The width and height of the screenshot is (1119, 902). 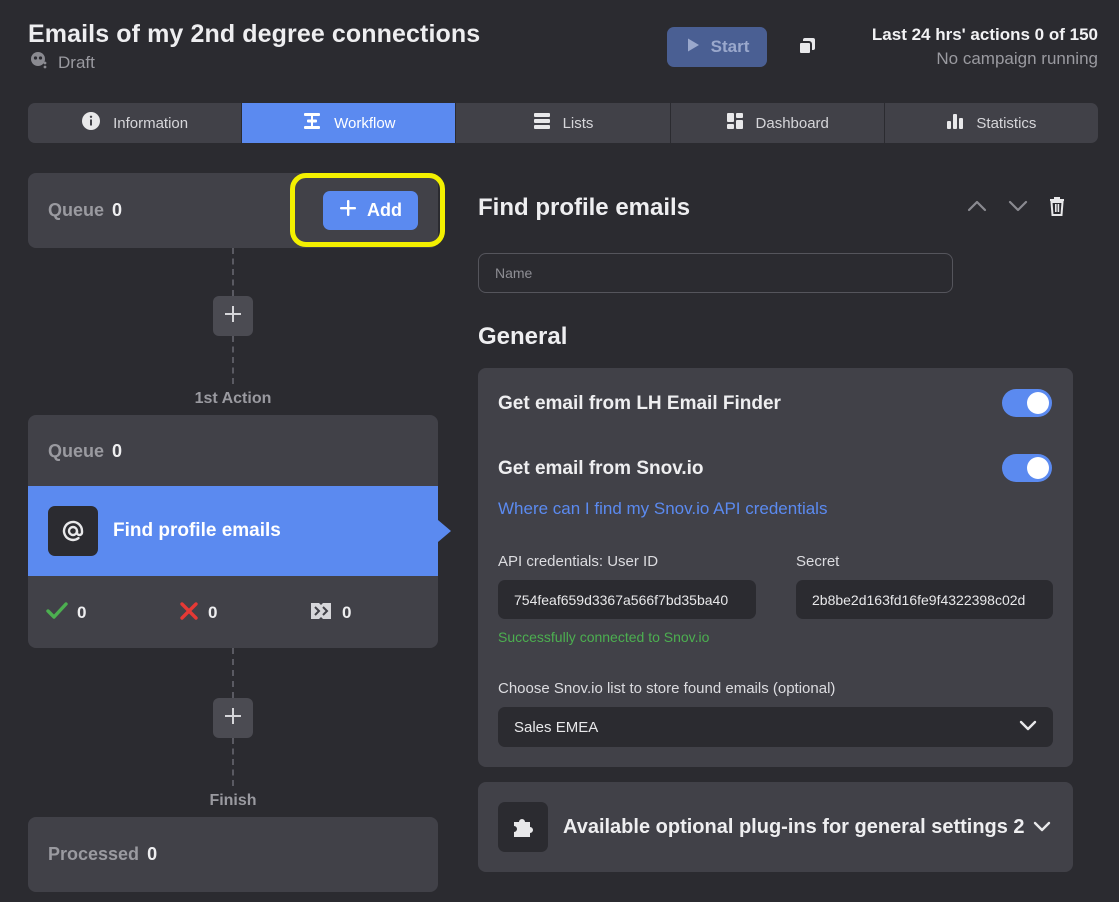 I want to click on action-detail-title: Find profile emails, so click(x=584, y=207).